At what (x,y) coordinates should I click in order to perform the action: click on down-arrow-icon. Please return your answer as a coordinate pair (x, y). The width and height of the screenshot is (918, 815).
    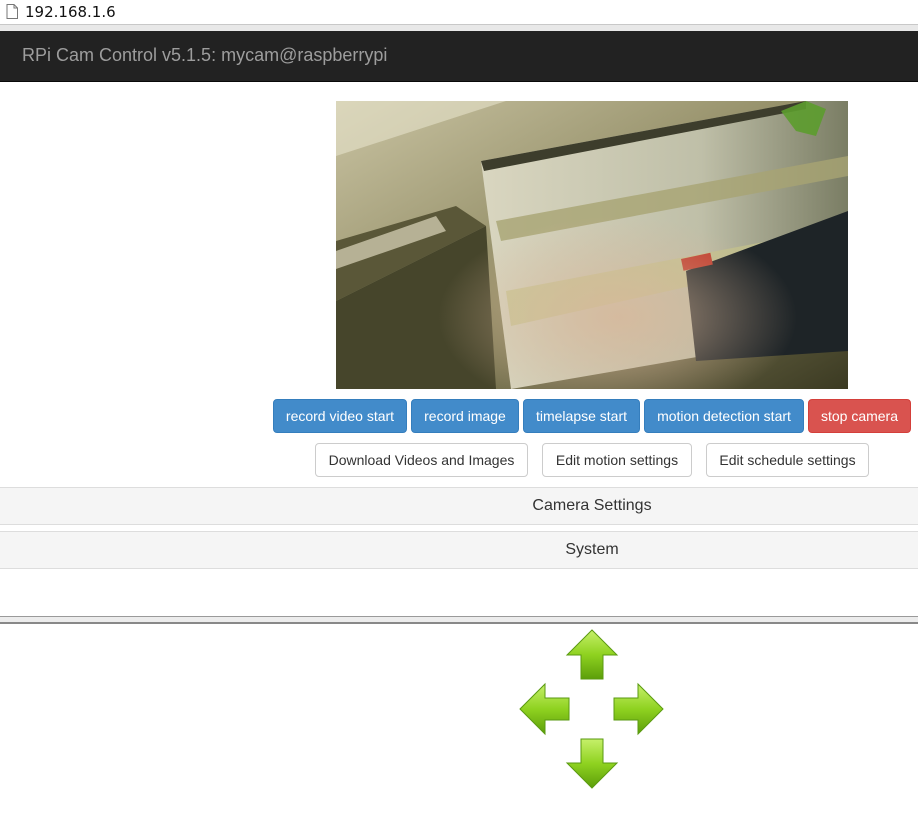
    Looking at the image, I should click on (592, 763).